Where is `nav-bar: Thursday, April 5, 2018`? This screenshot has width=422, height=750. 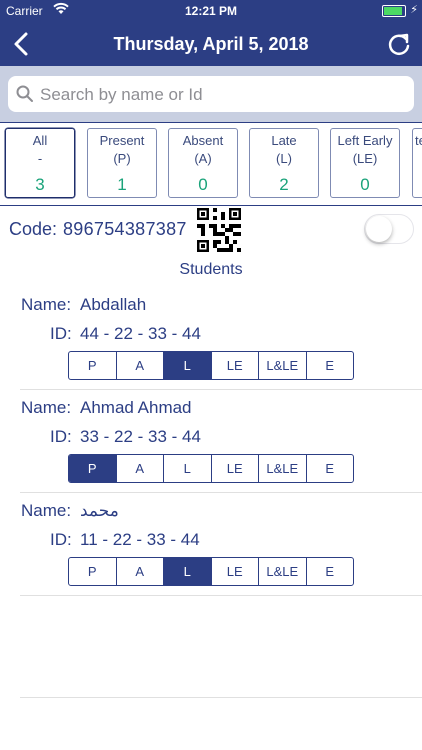 nav-bar: Thursday, April 5, 2018 is located at coordinates (211, 44).